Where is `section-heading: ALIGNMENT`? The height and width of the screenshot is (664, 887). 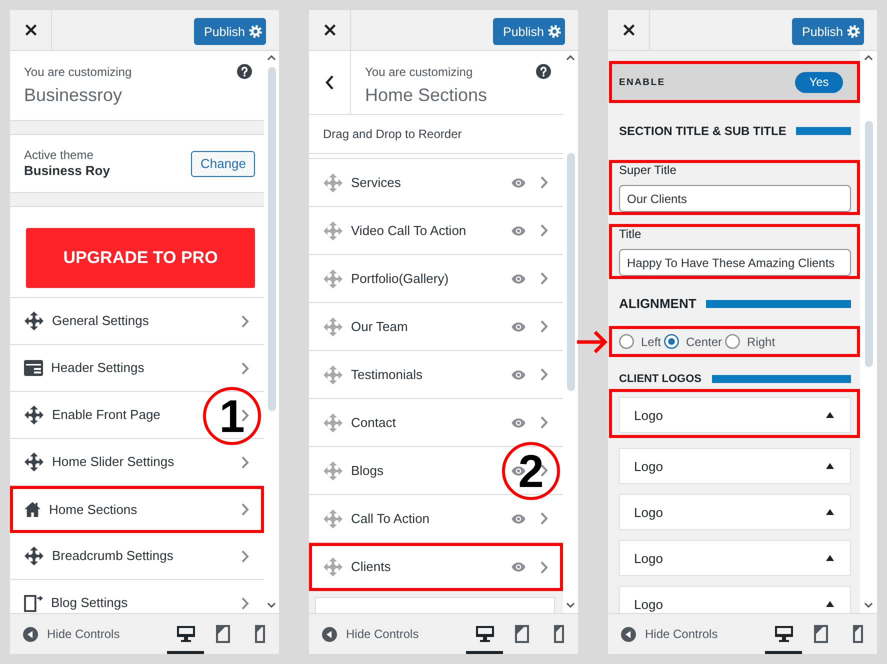 section-heading: ALIGNMENT is located at coordinates (657, 304).